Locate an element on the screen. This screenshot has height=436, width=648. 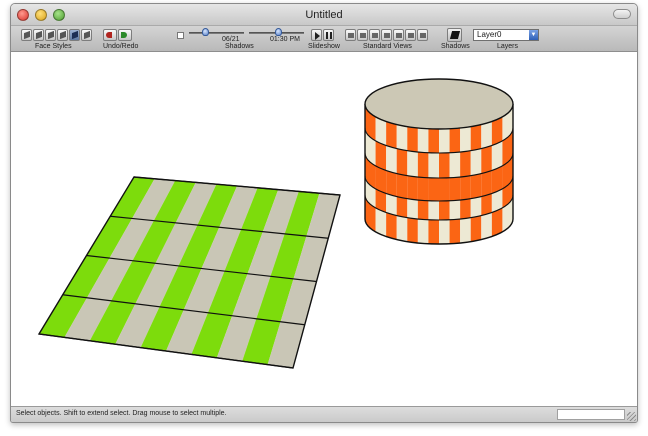
view-back-button is located at coordinates (398, 35).